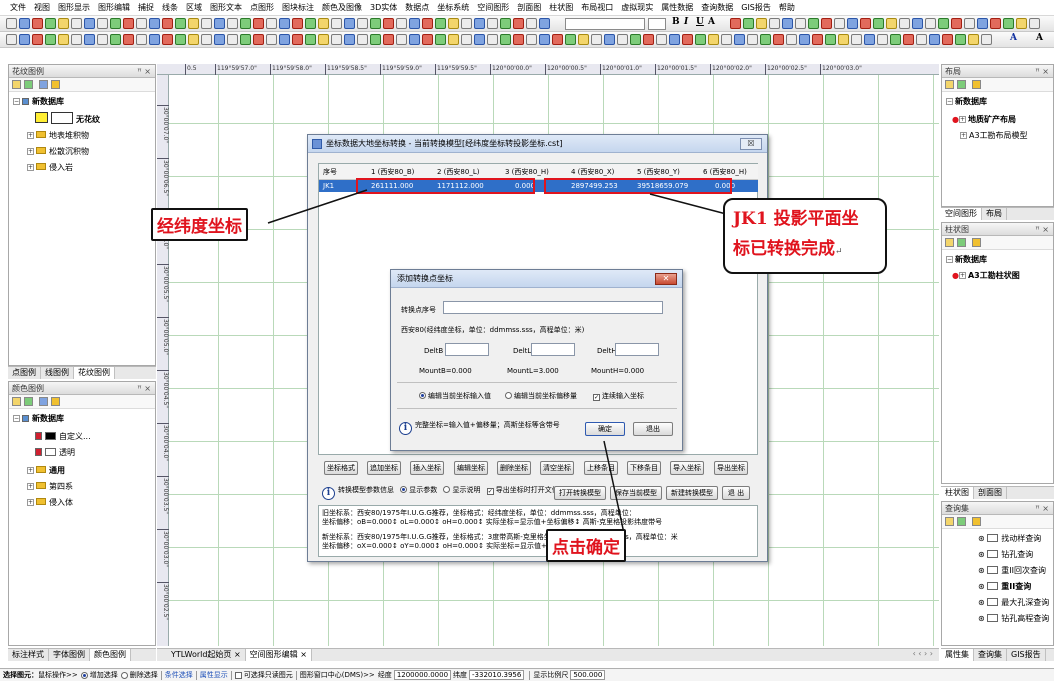  I want to click on clear-coord-button: 清空坐标, so click(557, 468).